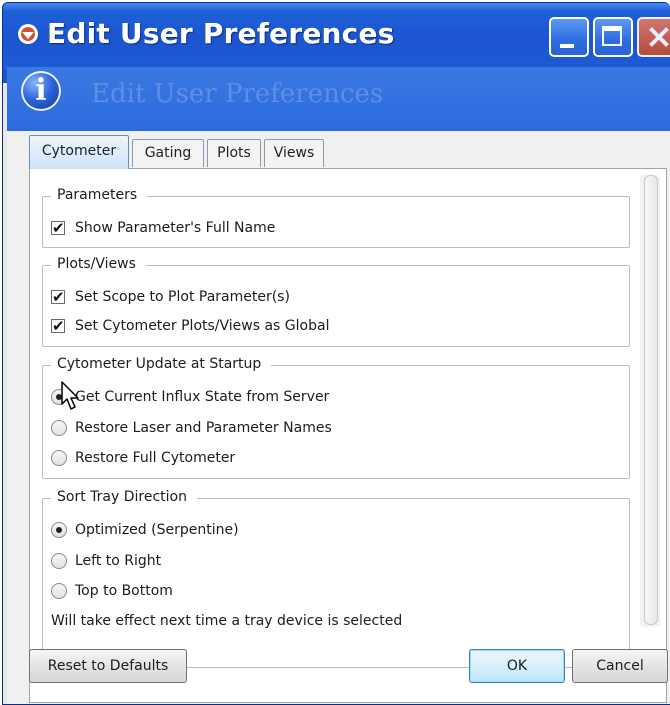  What do you see at coordinates (118, 561) in the screenshot?
I see `radio-label: Left to Right` at bounding box center [118, 561].